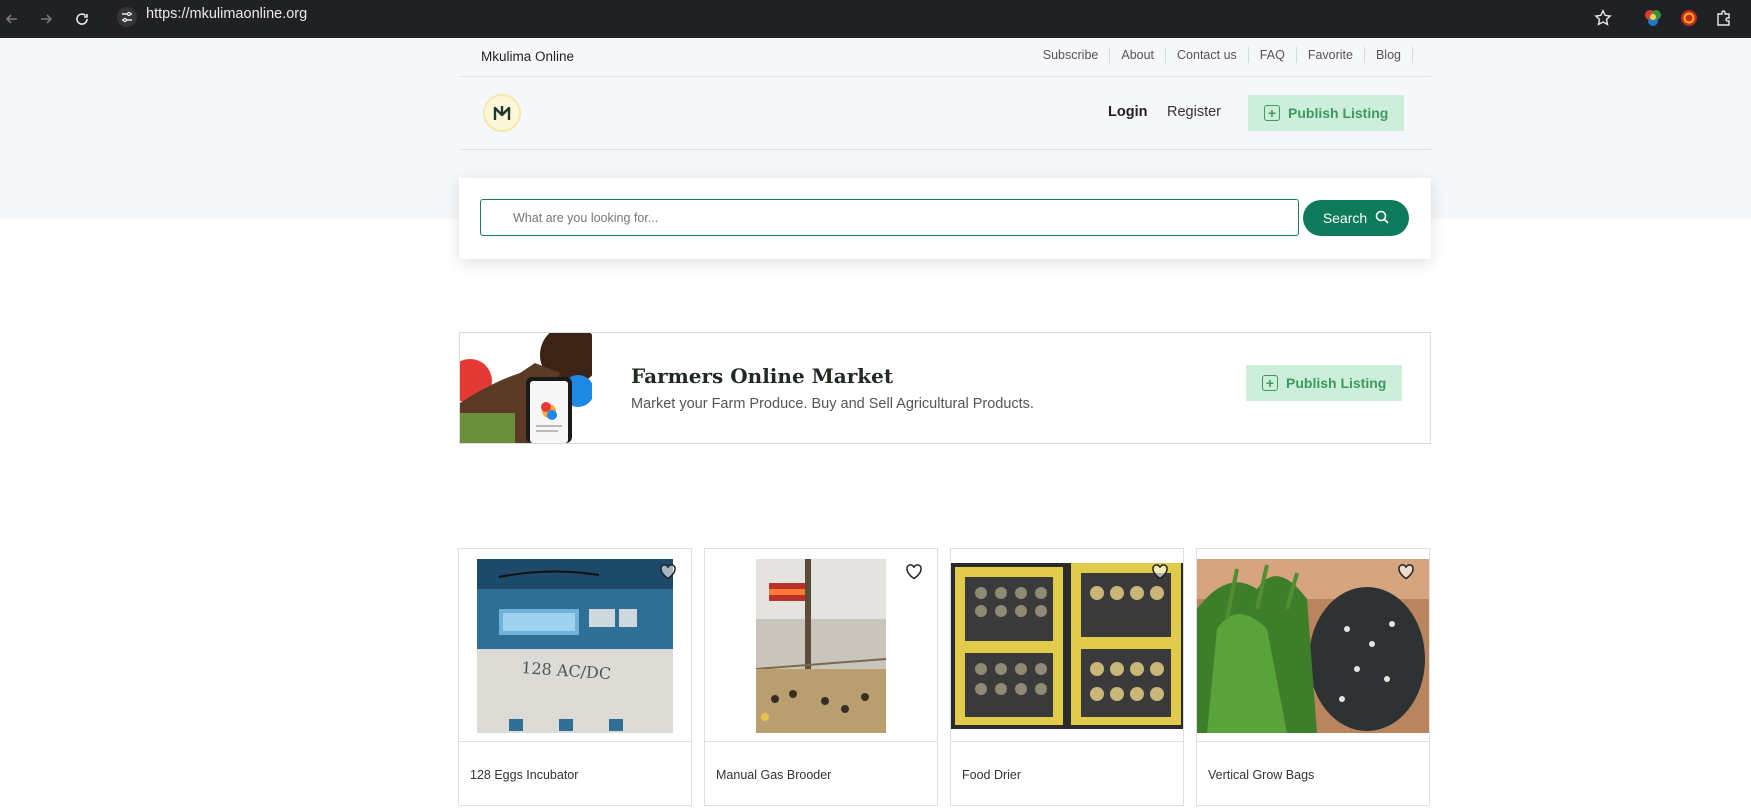  I want to click on nav-link-about: About, so click(1138, 55).